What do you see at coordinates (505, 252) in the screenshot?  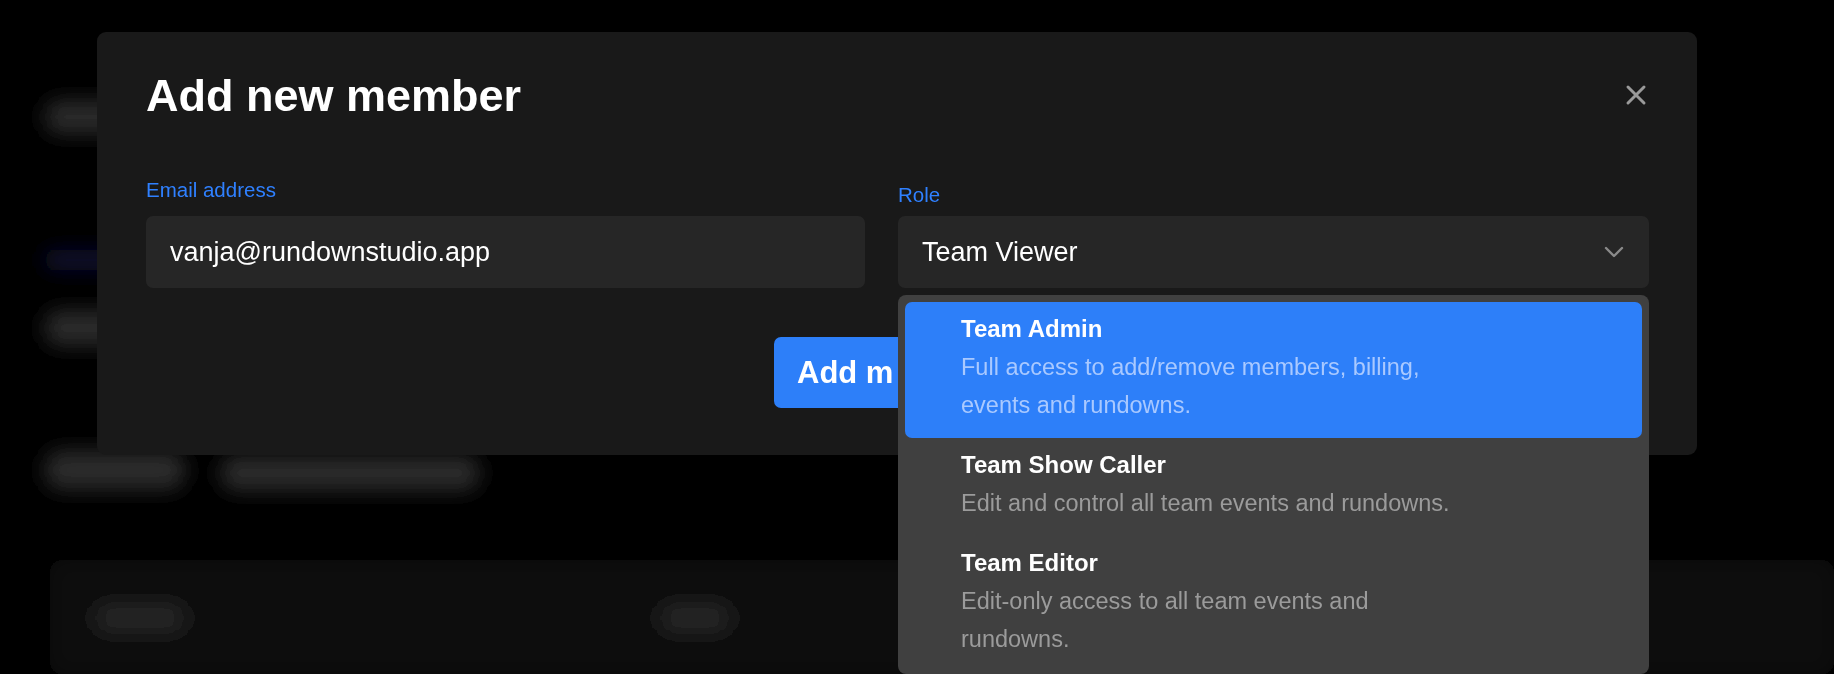 I see `email-field: vanja@rundownstudio.app` at bounding box center [505, 252].